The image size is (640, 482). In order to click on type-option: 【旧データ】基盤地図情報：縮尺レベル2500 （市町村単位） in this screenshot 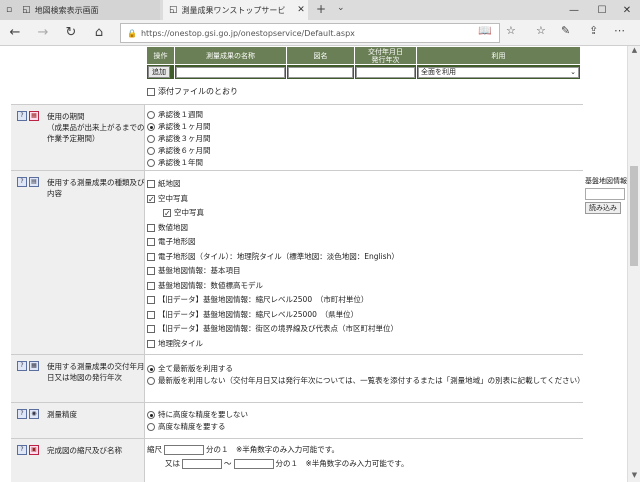, I will do `click(273, 300)`.